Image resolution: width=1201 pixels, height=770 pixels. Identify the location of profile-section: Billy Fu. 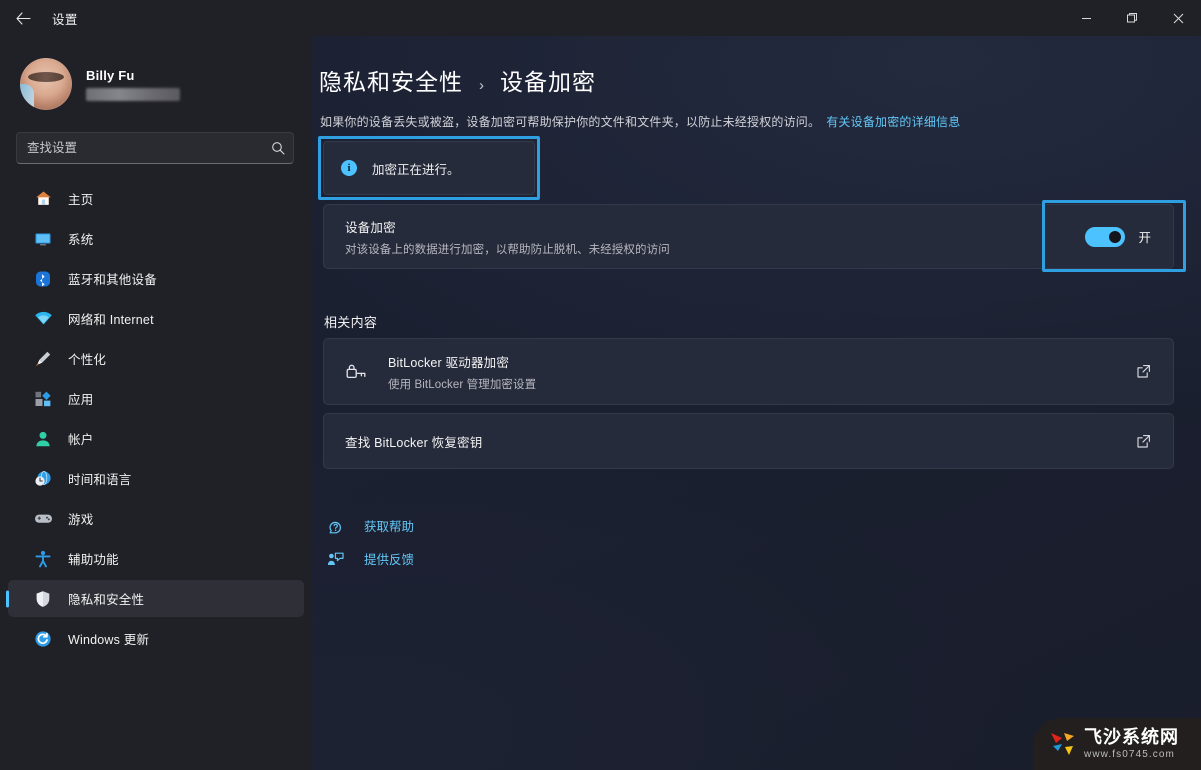
(156, 75).